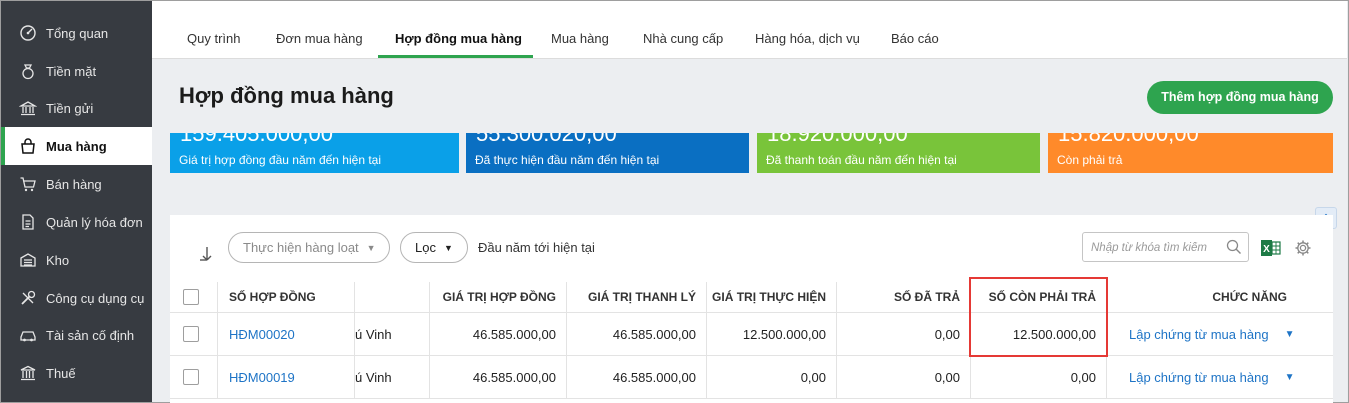 The height and width of the screenshot is (403, 1349). Describe the element at coordinates (28, 108) in the screenshot. I see `bank-icon` at that location.